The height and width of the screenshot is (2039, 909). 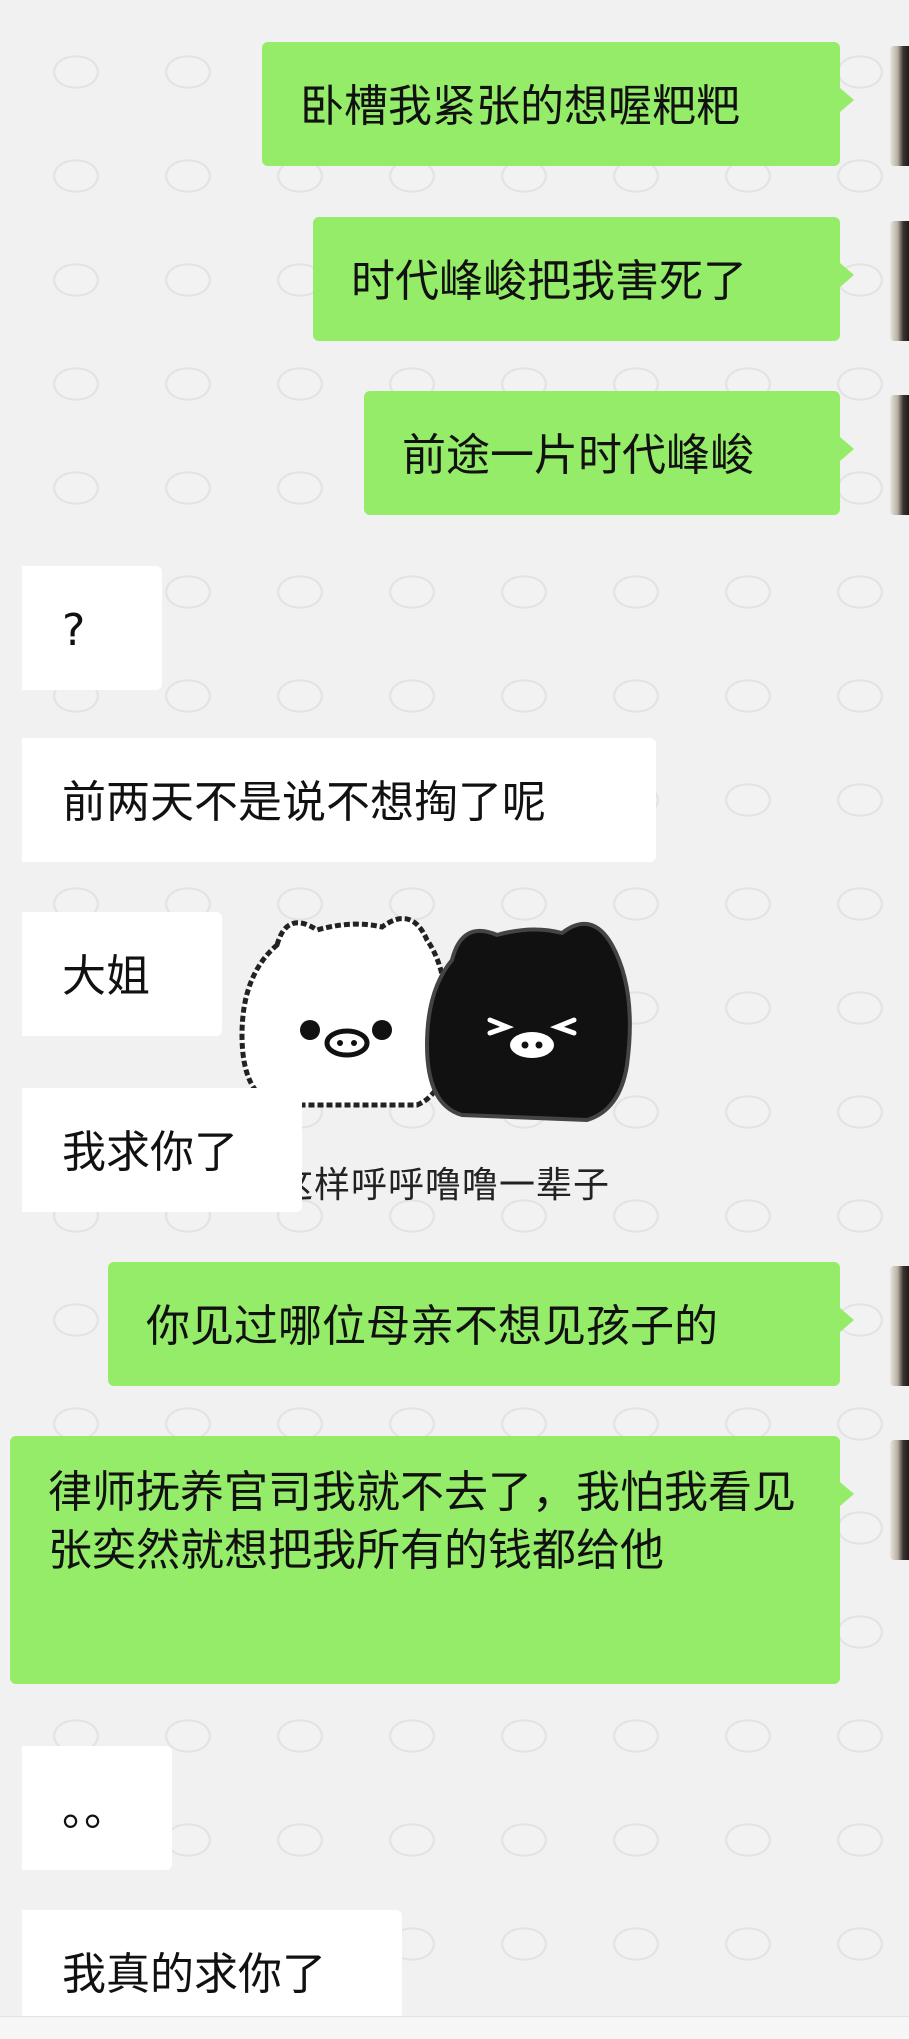 What do you see at coordinates (106, 976) in the screenshot?
I see `message-text: 大姐` at bounding box center [106, 976].